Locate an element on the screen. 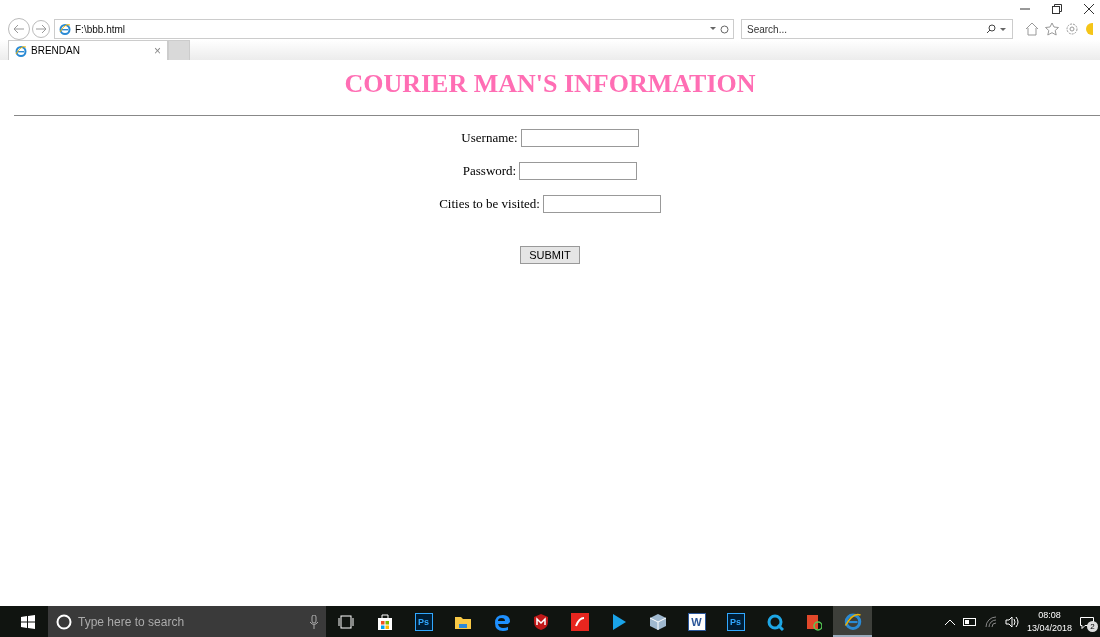 Image resolution: width=1100 pixels, height=637 pixels. task-view-icon is located at coordinates (345, 621).